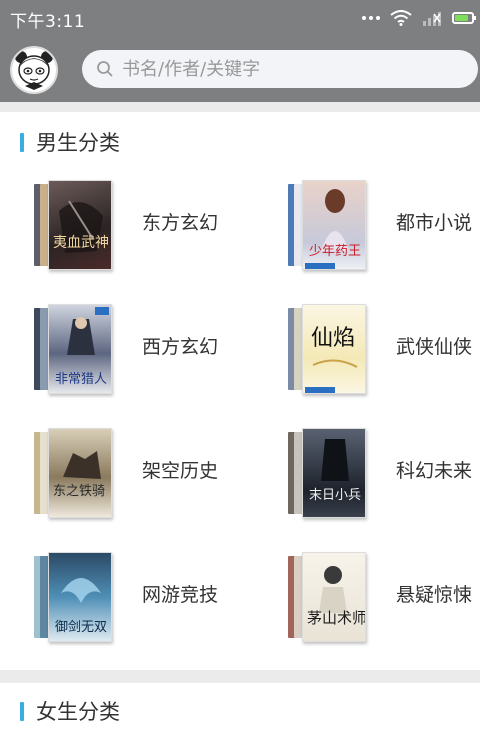 The height and width of the screenshot is (745, 480). I want to click on book-cover-stack: 御剑无双, so click(73, 600).